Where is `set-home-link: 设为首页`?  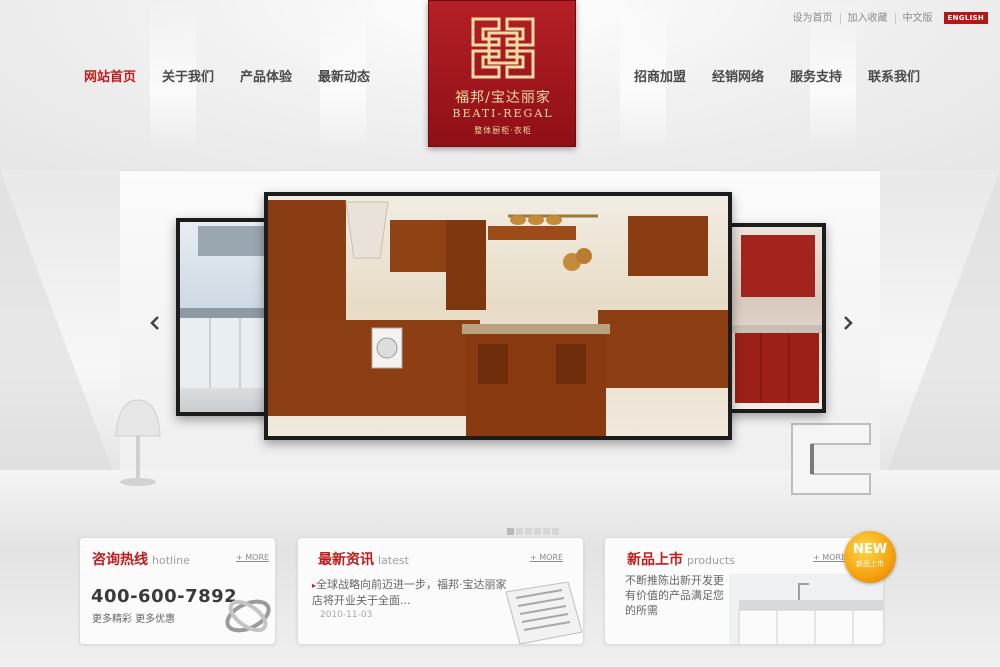 set-home-link: 设为首页 is located at coordinates (813, 18).